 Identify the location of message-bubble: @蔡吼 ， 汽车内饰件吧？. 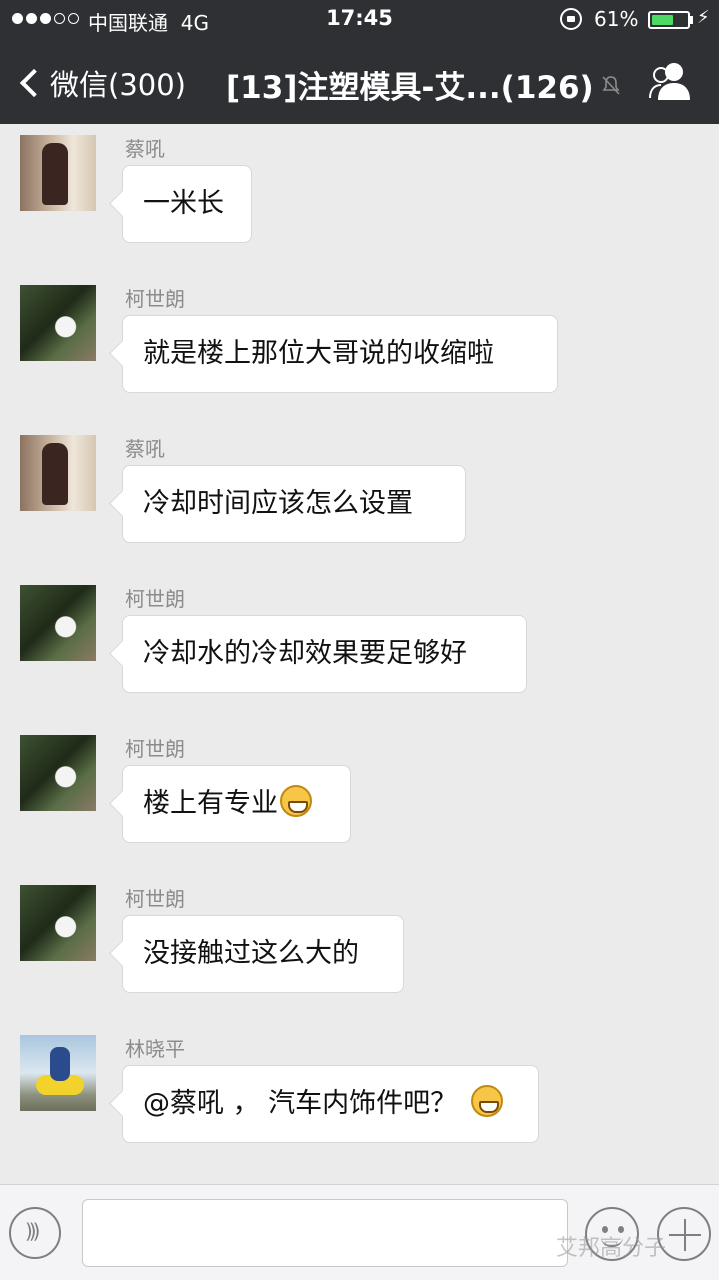
(330, 1104).